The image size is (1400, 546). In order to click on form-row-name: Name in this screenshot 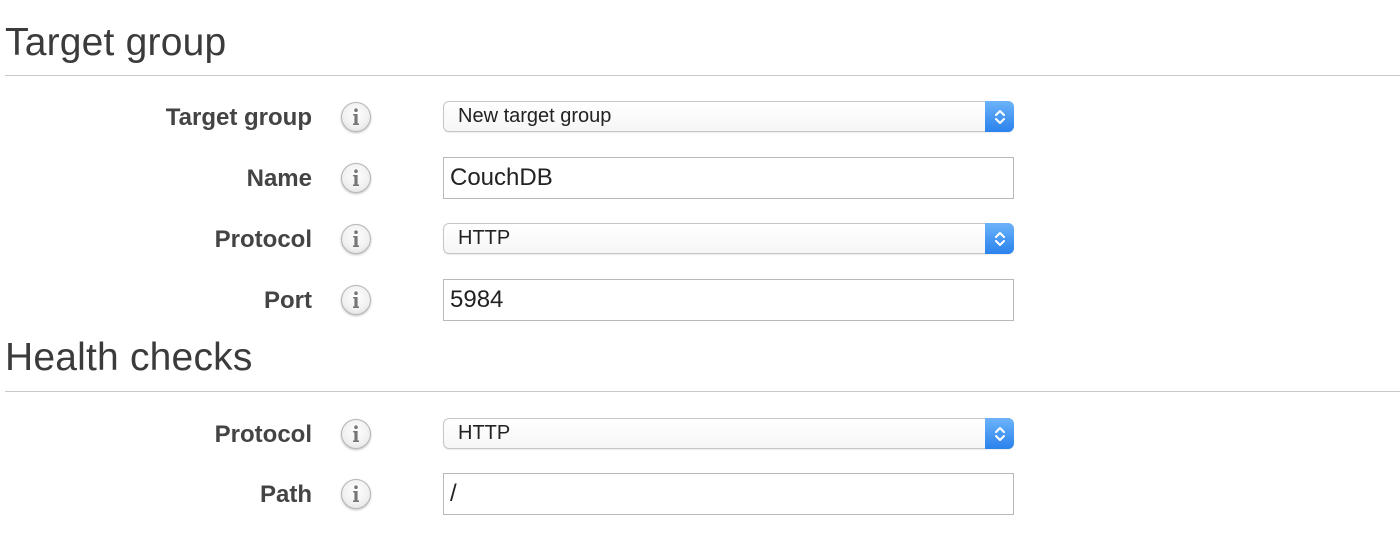, I will do `click(700, 179)`.